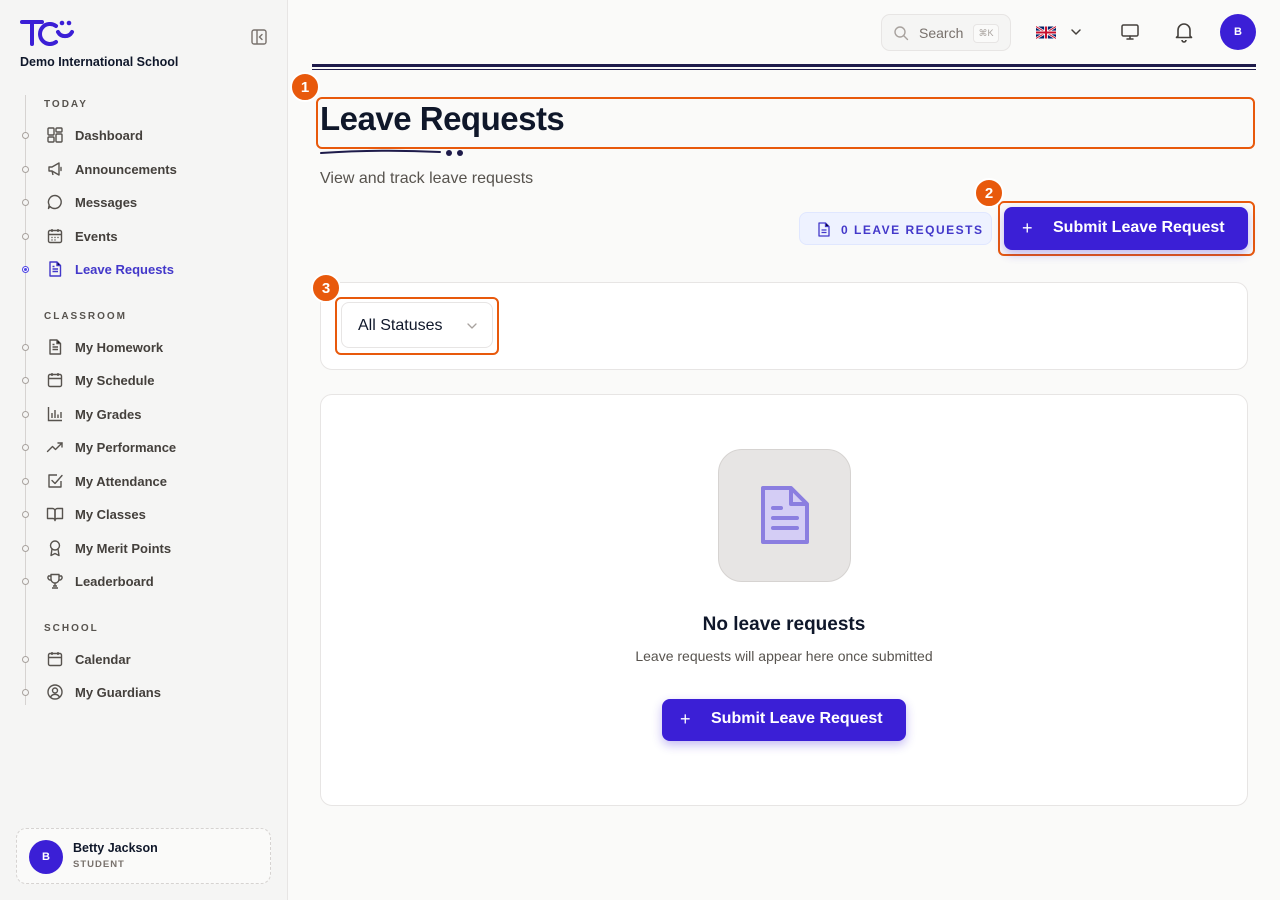  I want to click on sidebar-item-my-classes: My Classes, so click(145, 514).